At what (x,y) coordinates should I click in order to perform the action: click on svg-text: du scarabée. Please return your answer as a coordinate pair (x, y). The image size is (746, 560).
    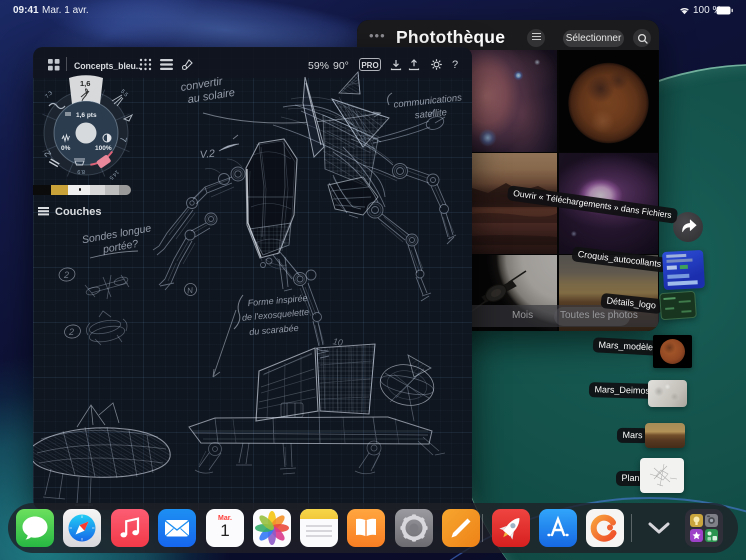
    Looking at the image, I should click on (274, 330).